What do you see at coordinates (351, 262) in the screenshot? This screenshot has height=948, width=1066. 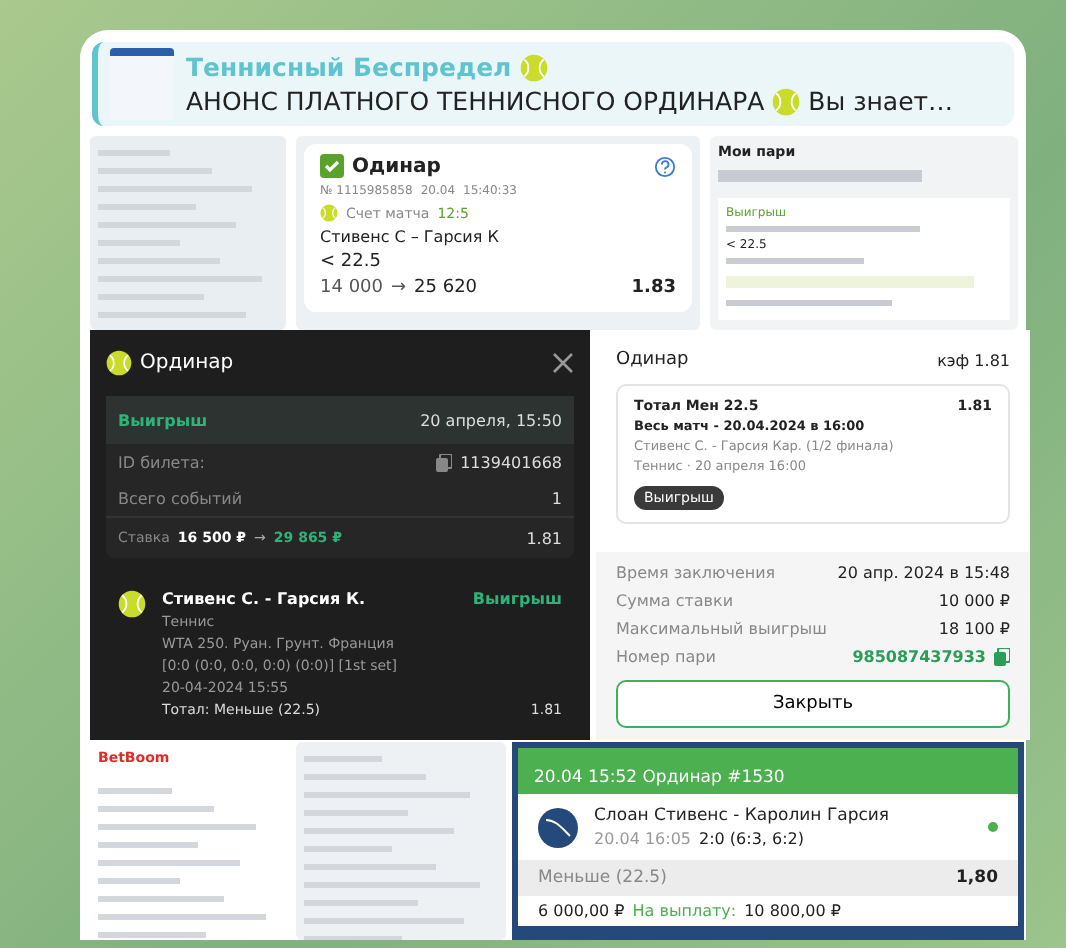 I see `pick-text: < 22.5` at bounding box center [351, 262].